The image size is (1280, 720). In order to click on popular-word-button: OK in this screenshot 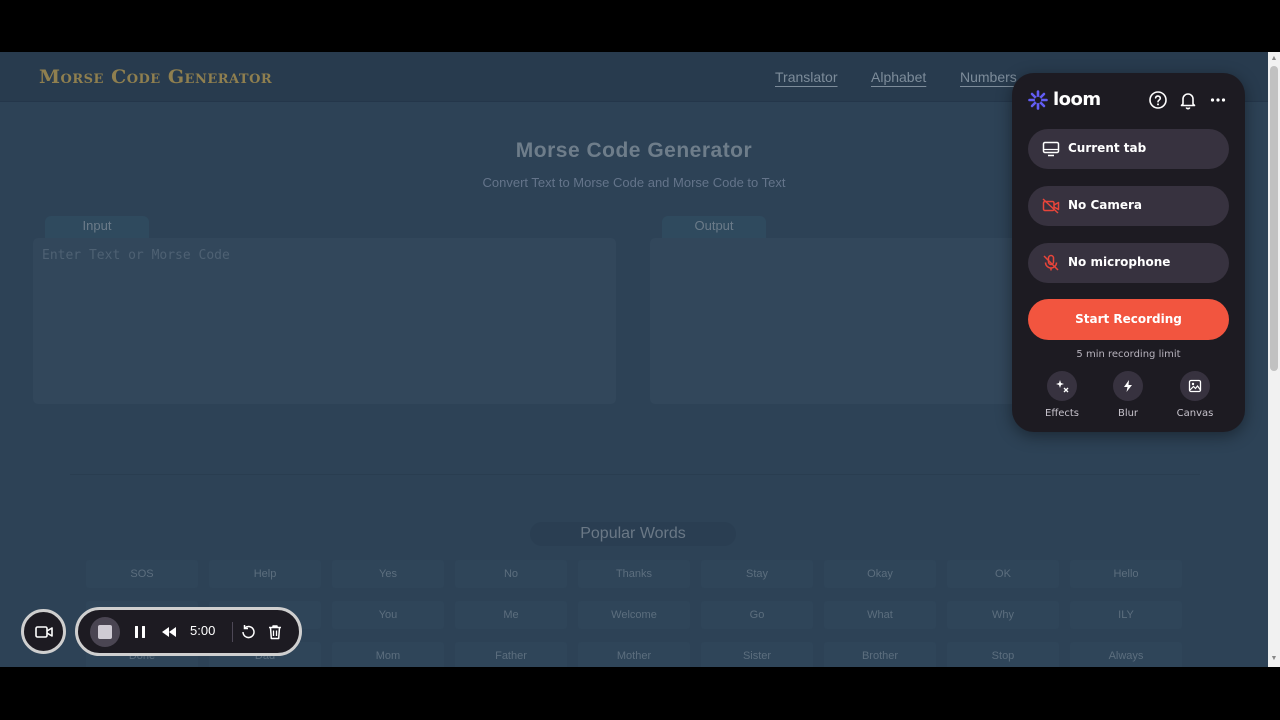, I will do `click(1003, 574)`.